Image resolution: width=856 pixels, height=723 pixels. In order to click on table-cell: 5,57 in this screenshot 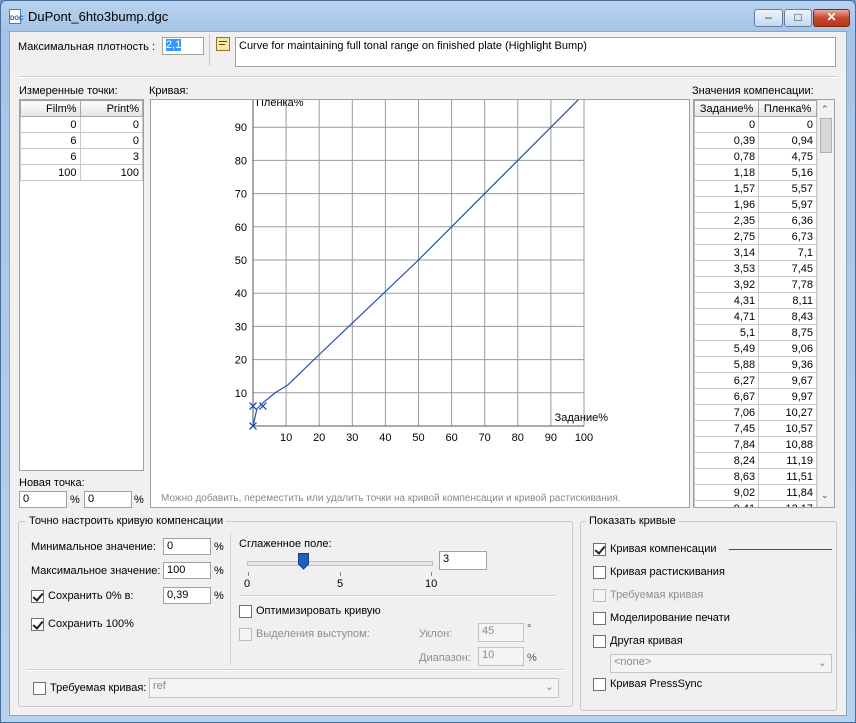, I will do `click(787, 188)`.